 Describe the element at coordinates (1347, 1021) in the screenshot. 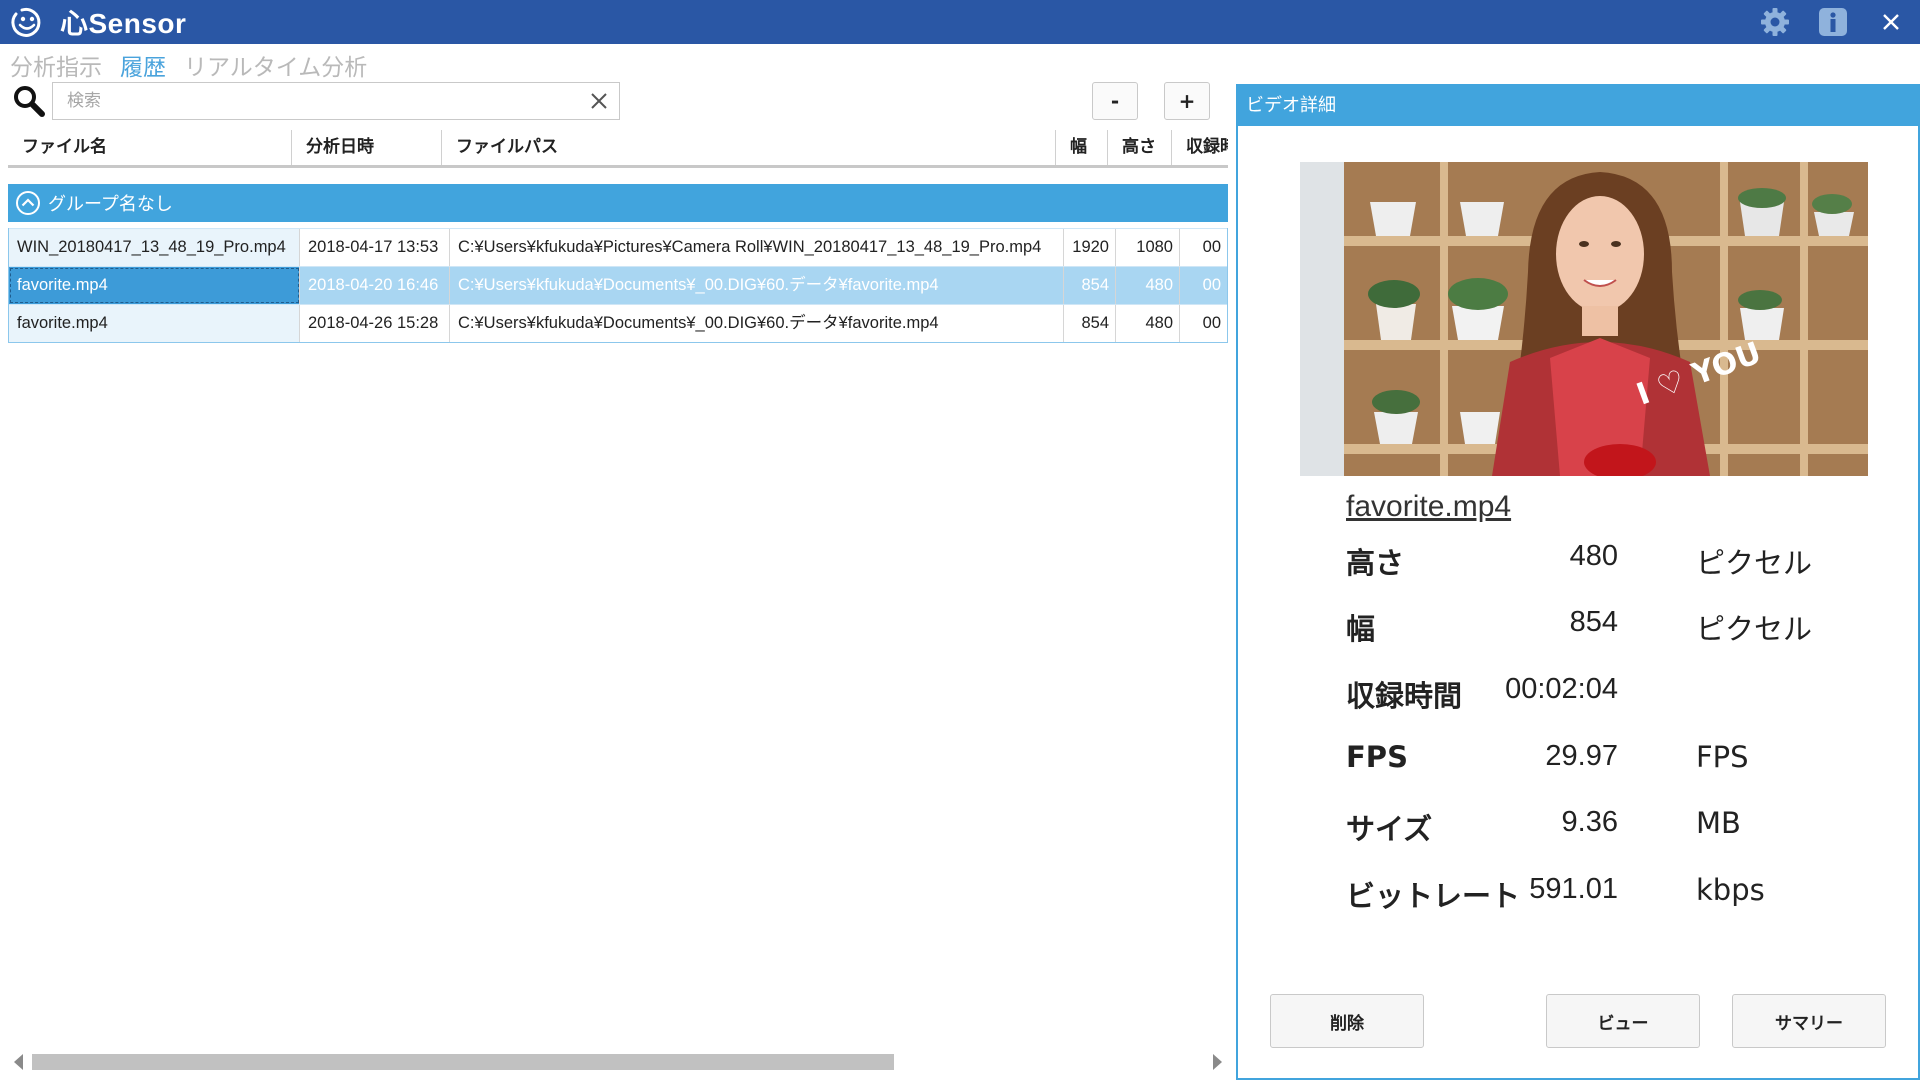

I see `delete-button: 削除` at that location.